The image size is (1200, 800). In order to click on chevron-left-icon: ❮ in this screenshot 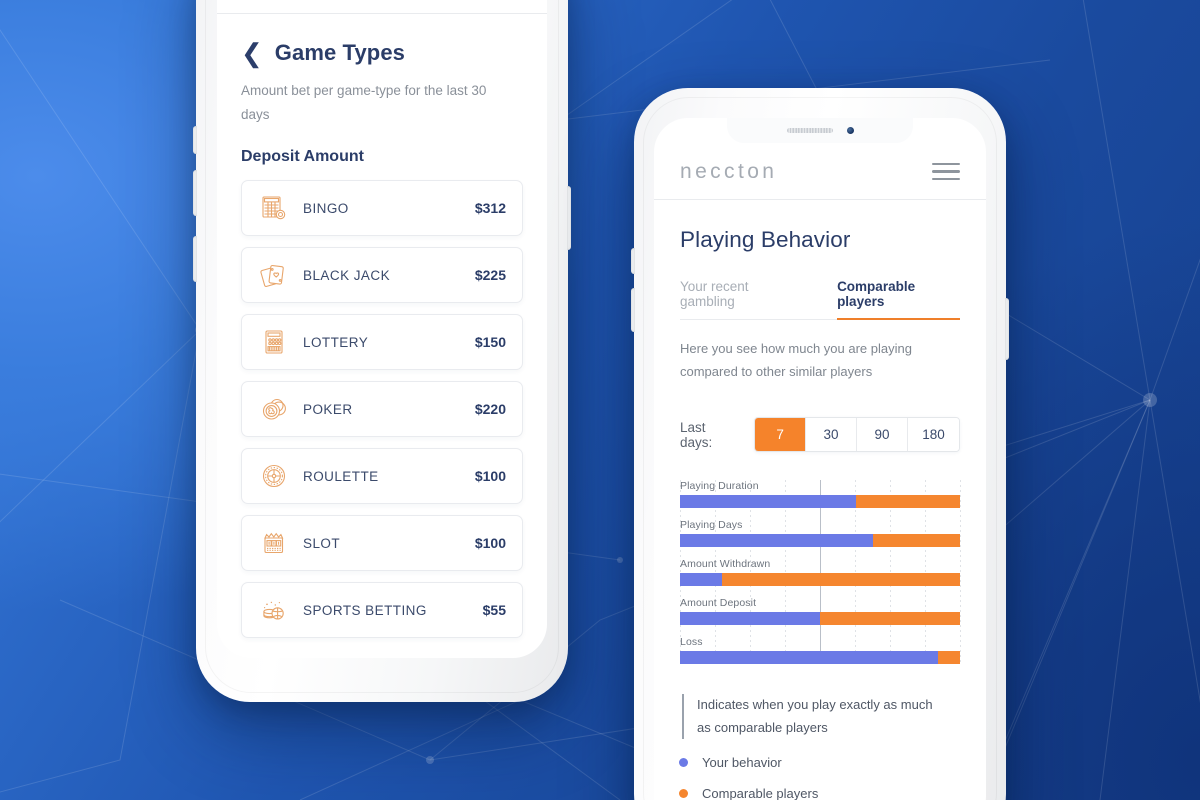, I will do `click(252, 53)`.